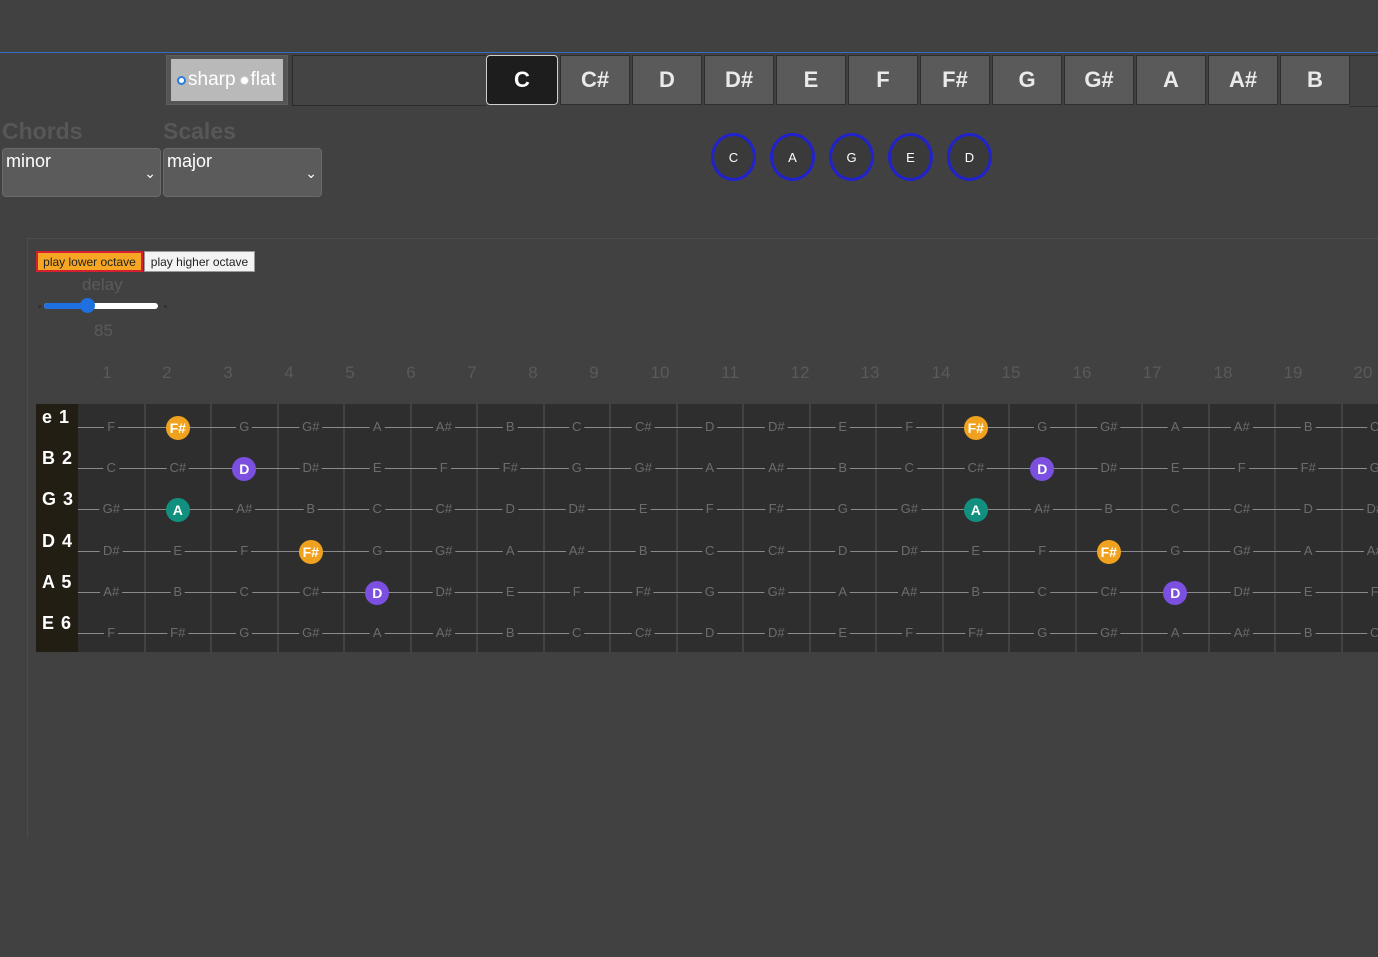  I want to click on highlighted-note: A, so click(177, 510).